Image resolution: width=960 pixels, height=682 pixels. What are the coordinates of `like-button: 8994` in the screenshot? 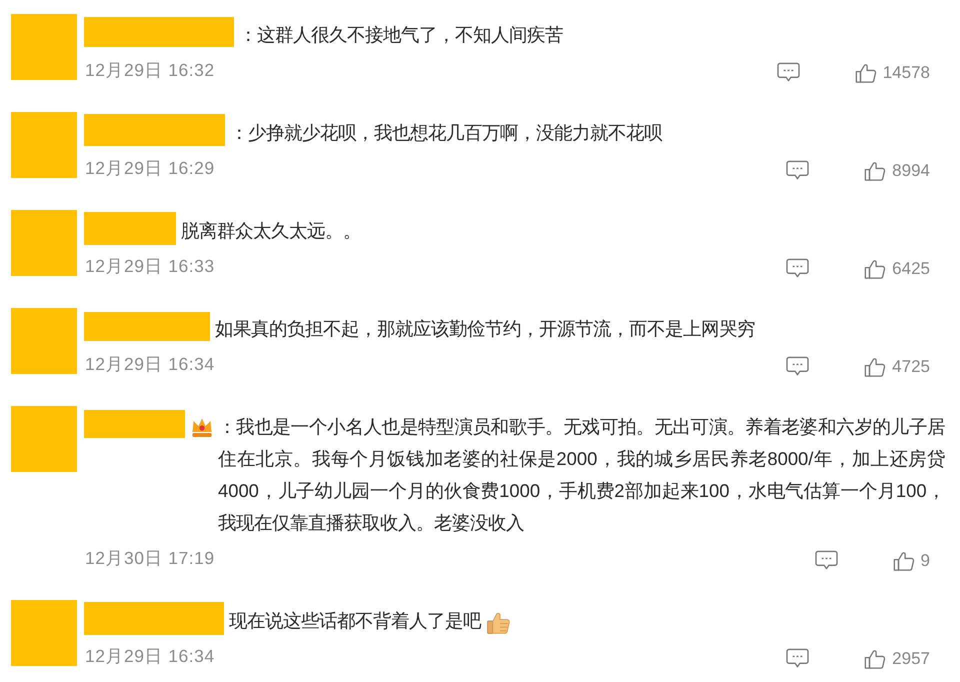 It's located at (897, 171).